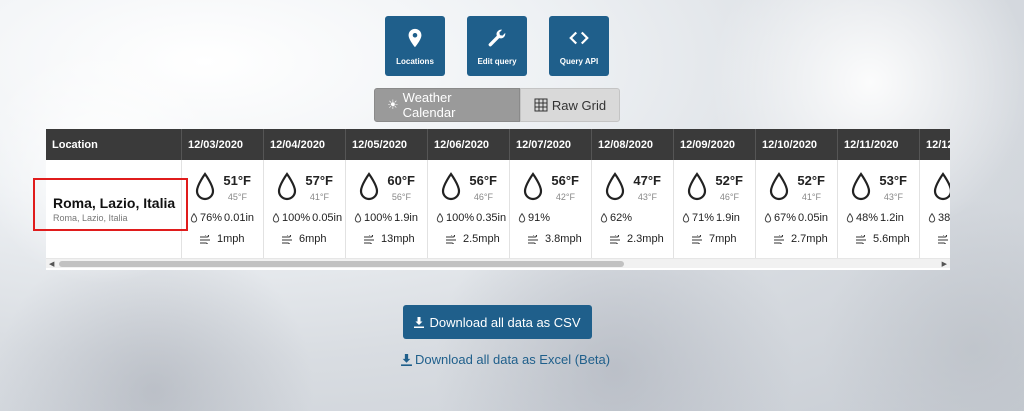 This screenshot has width=1024, height=411. Describe the element at coordinates (481, 239) in the screenshot. I see `wind-value: 2.5mph` at that location.